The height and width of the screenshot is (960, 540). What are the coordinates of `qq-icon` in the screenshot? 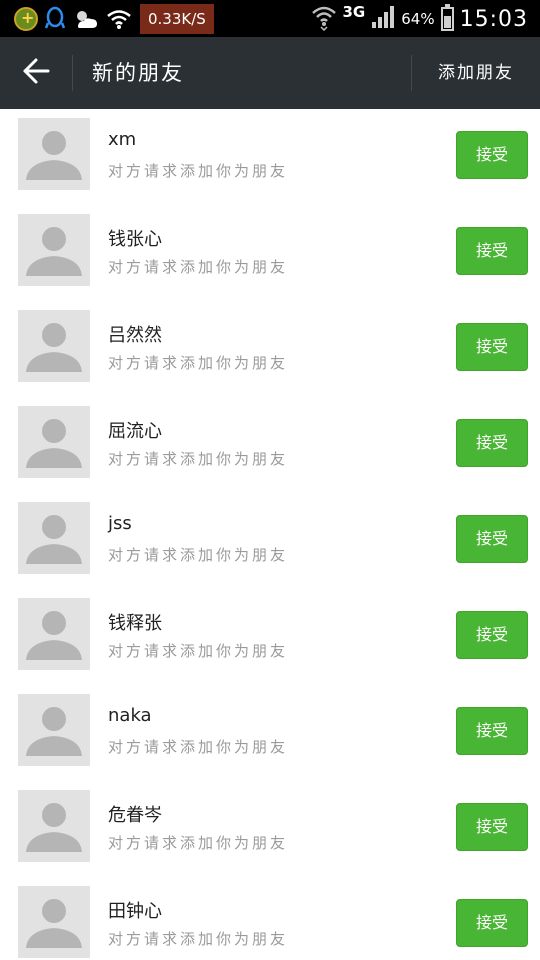 It's located at (55, 19).